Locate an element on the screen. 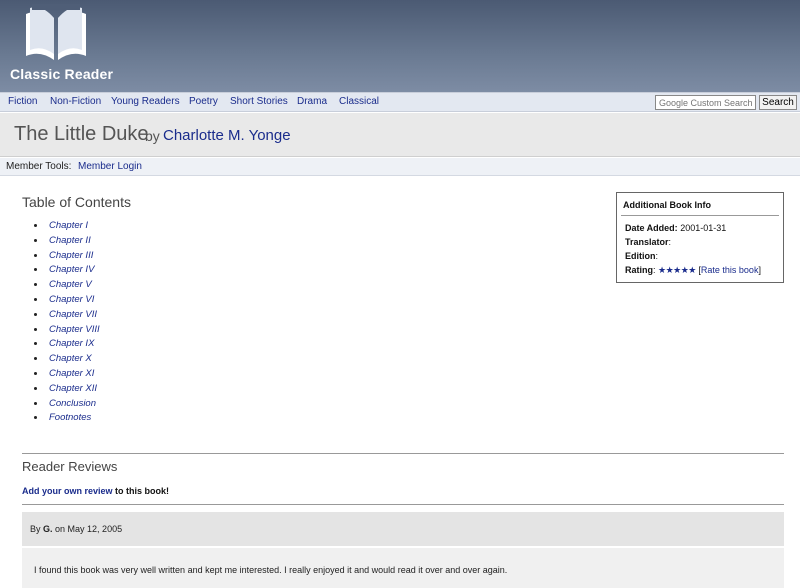  site-logo-text: Classic Reader is located at coordinates (61, 74).